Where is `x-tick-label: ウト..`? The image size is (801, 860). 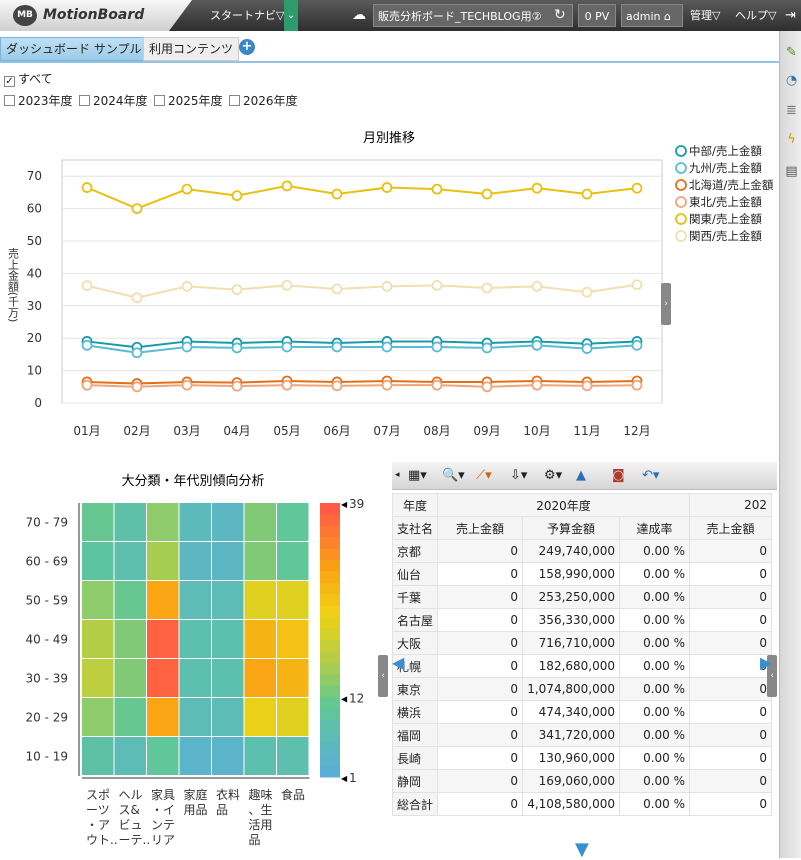 x-tick-label: ウト.. is located at coordinates (102, 840).